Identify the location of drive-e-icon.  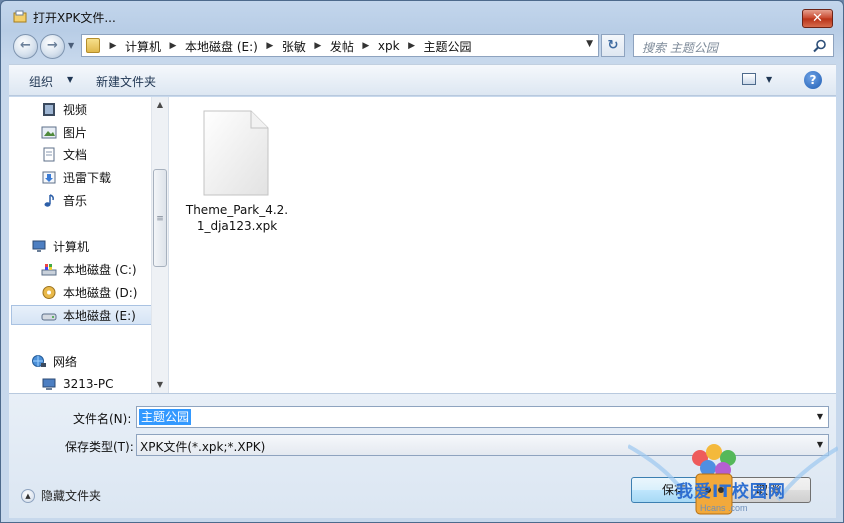
(49, 316).